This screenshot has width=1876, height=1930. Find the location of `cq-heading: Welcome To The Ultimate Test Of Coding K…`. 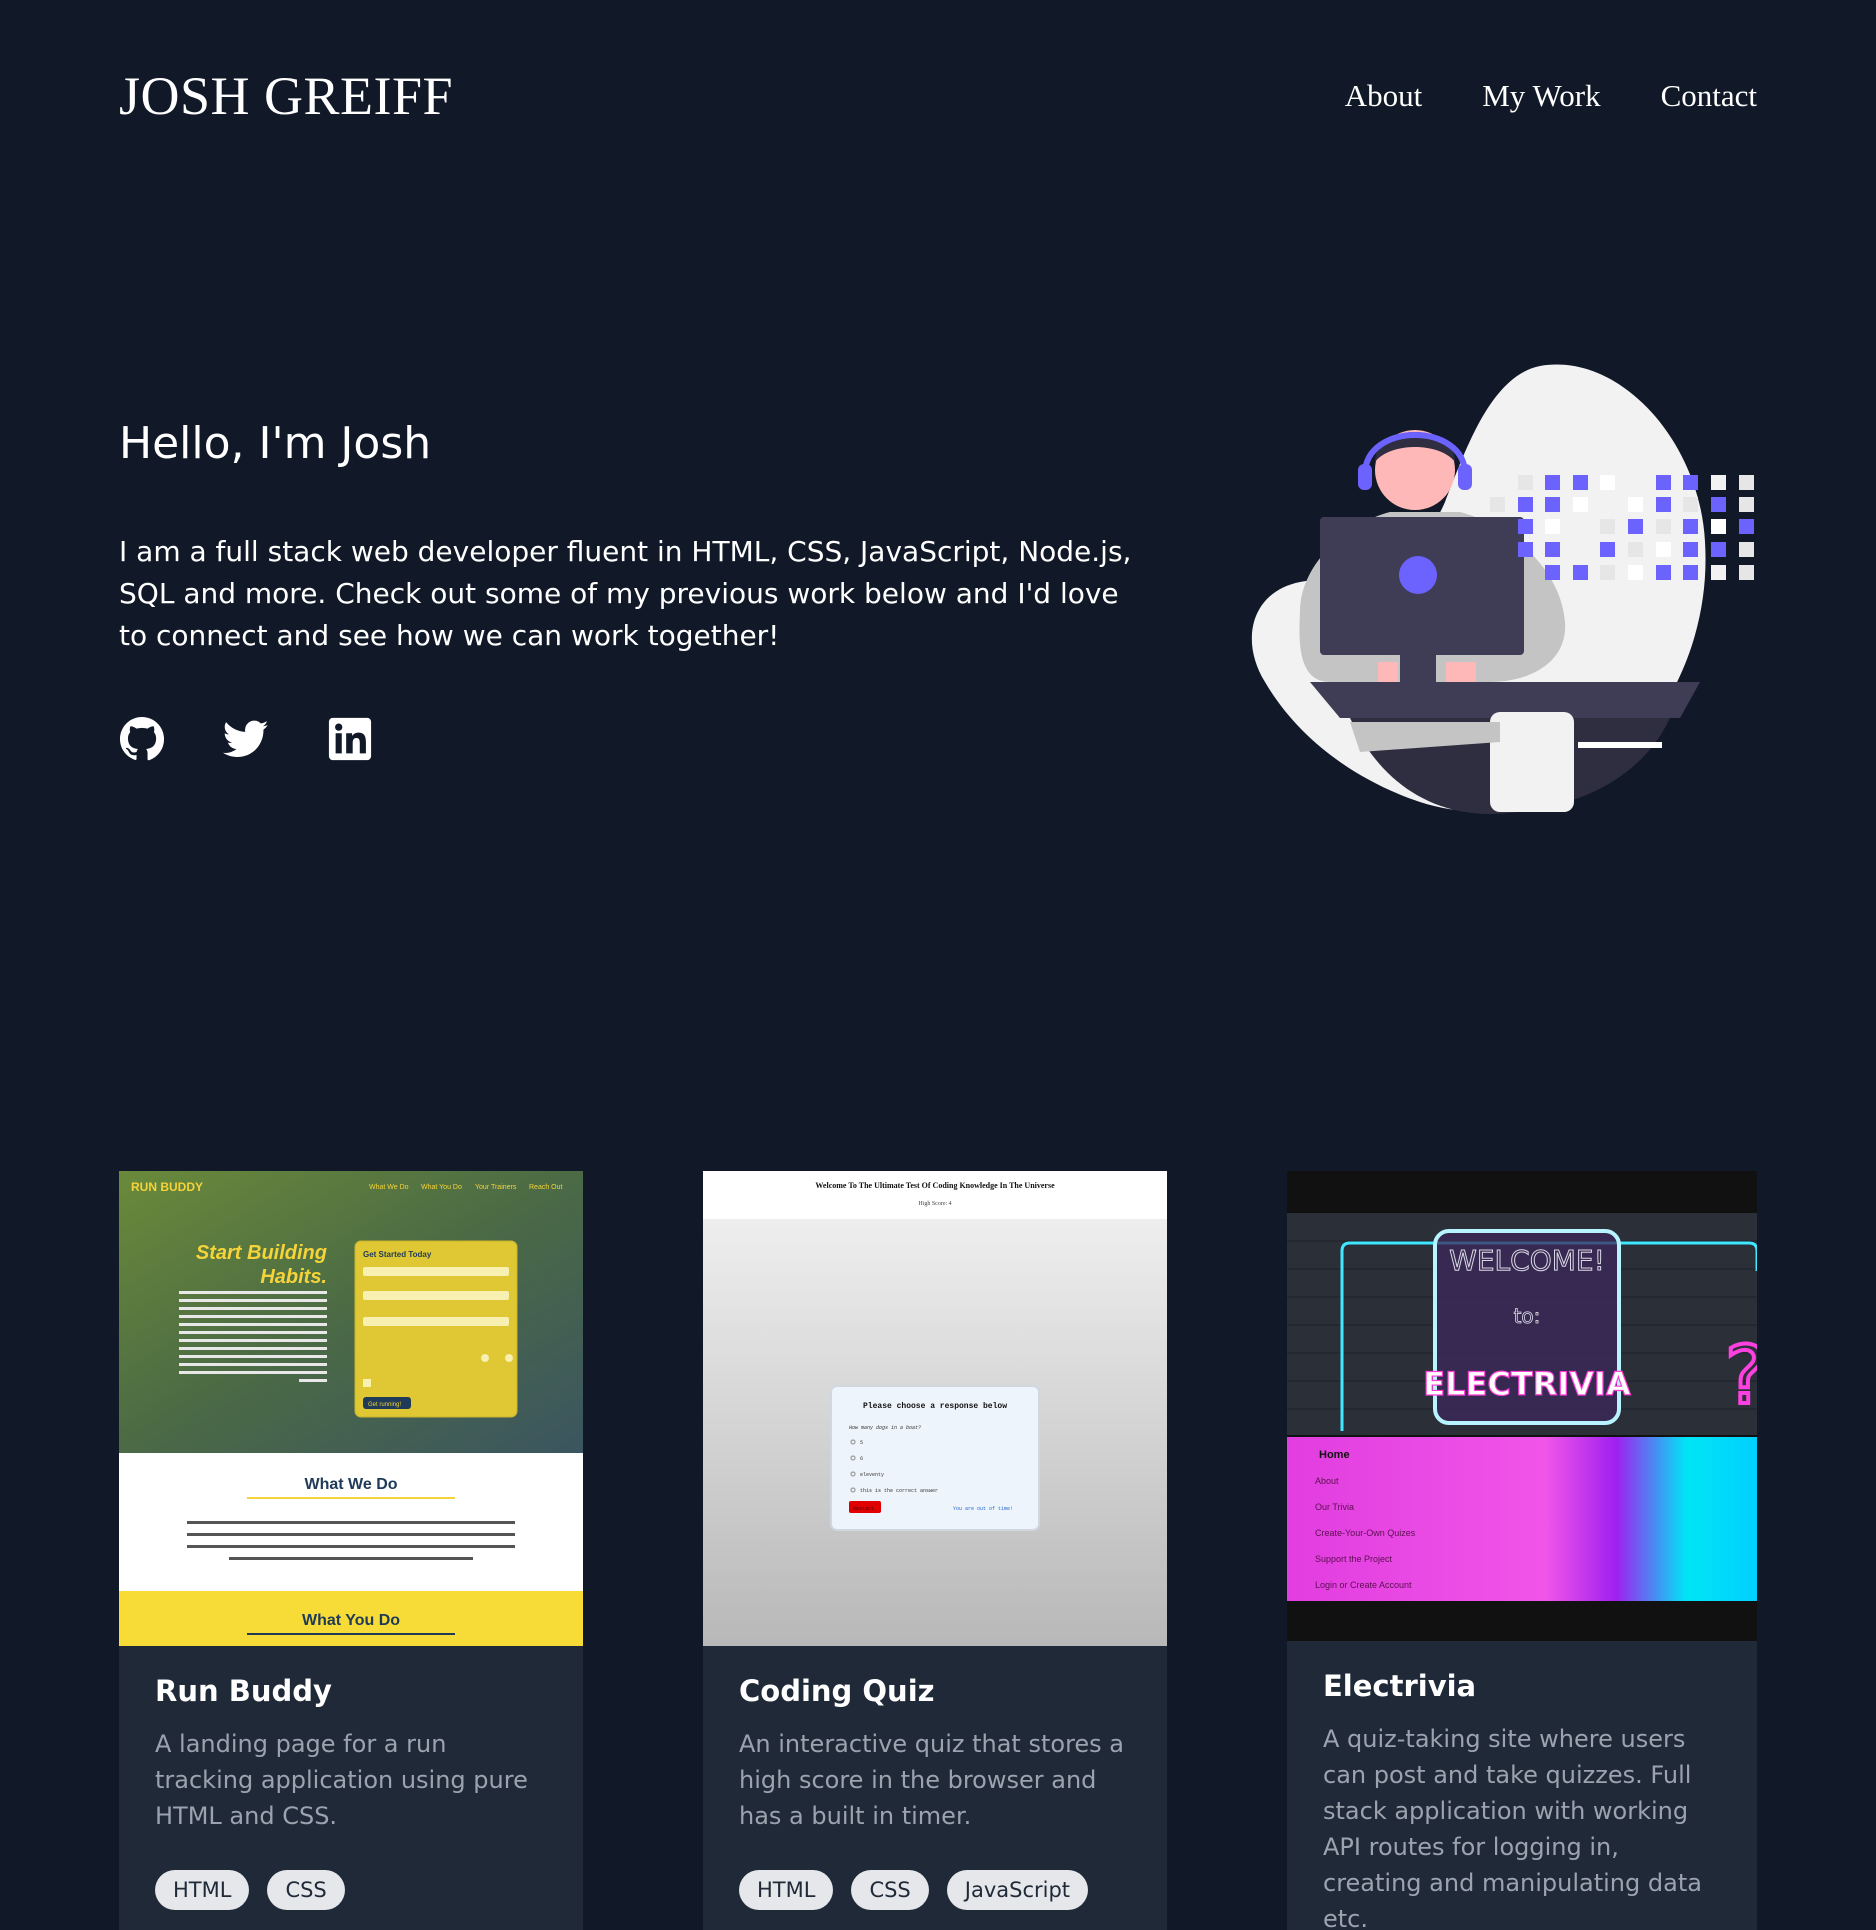

cq-heading: Welcome To The Ultimate Test Of Coding K… is located at coordinates (935, 1185).